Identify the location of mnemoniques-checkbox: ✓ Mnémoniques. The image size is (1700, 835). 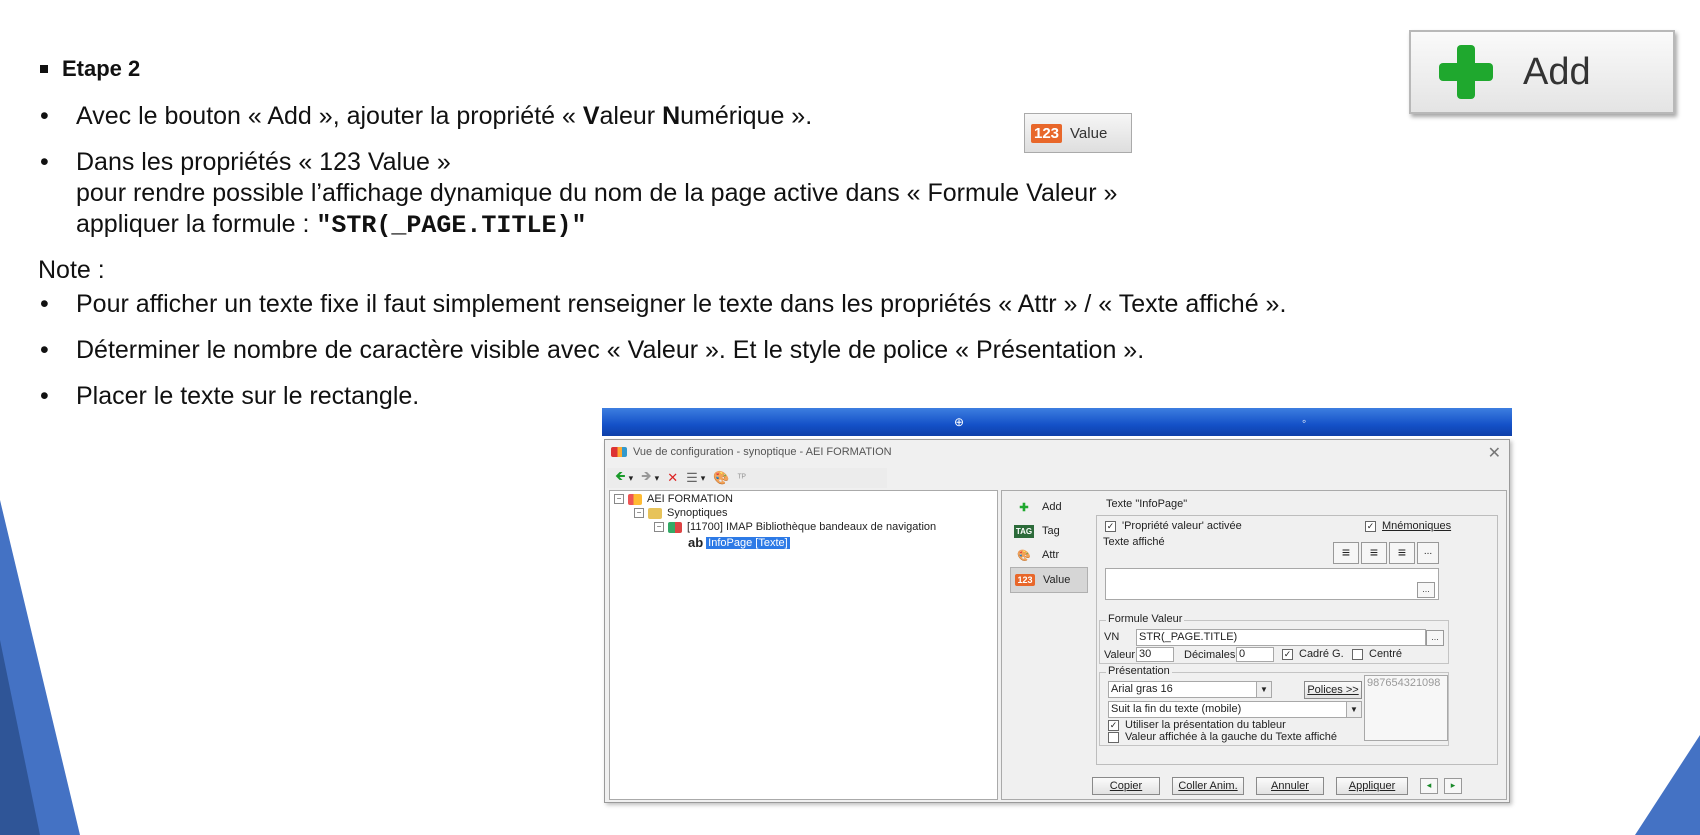
(1408, 526).